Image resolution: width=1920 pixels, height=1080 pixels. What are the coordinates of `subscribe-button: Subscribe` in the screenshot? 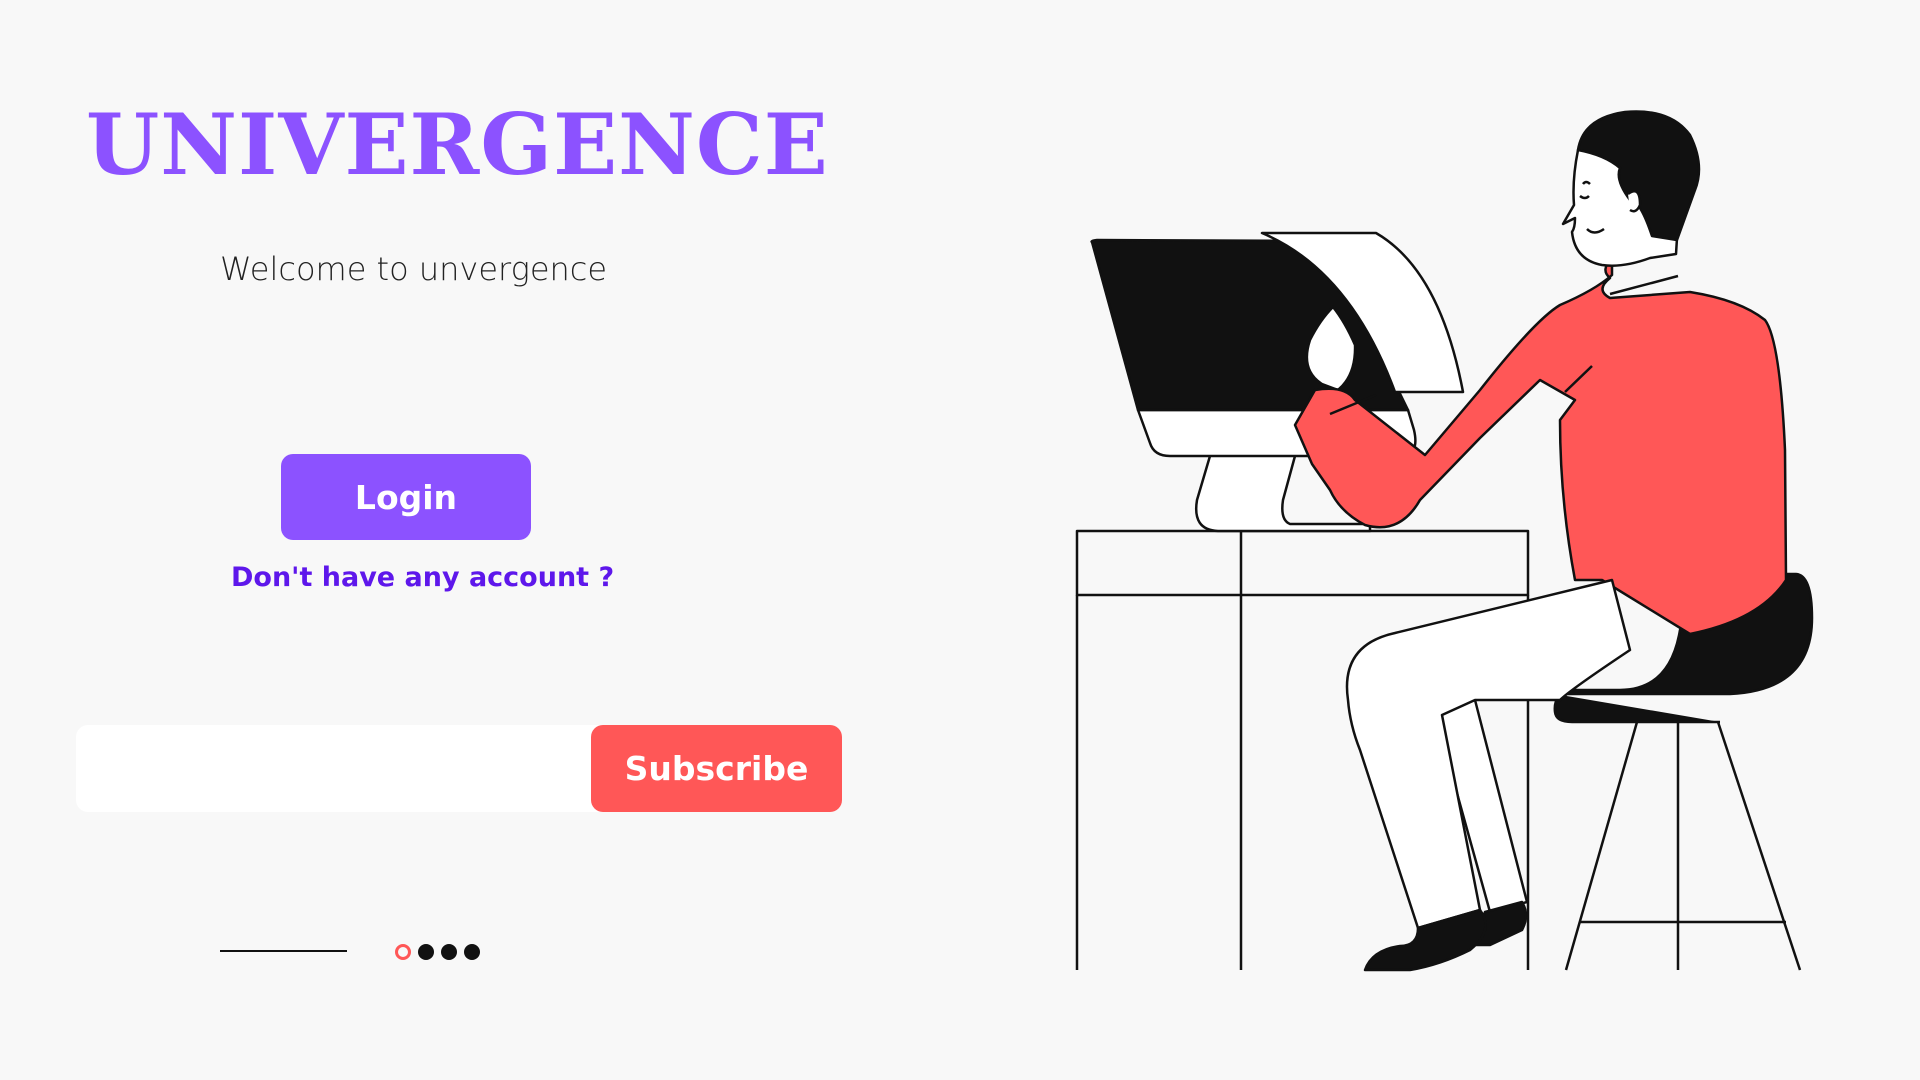 It's located at (716, 768).